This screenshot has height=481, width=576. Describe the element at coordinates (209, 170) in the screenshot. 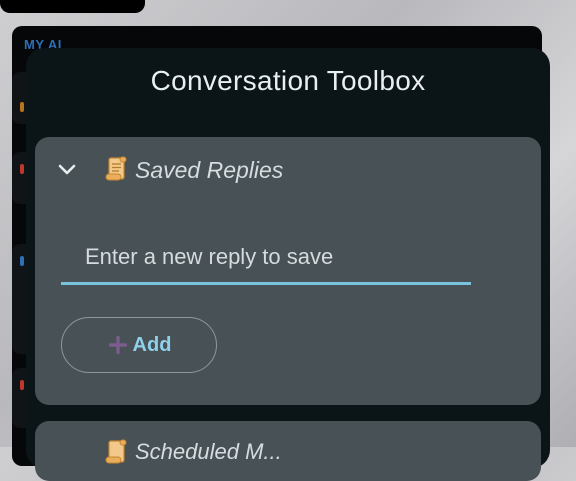

I see `saved-replies-title: Saved Replies` at that location.